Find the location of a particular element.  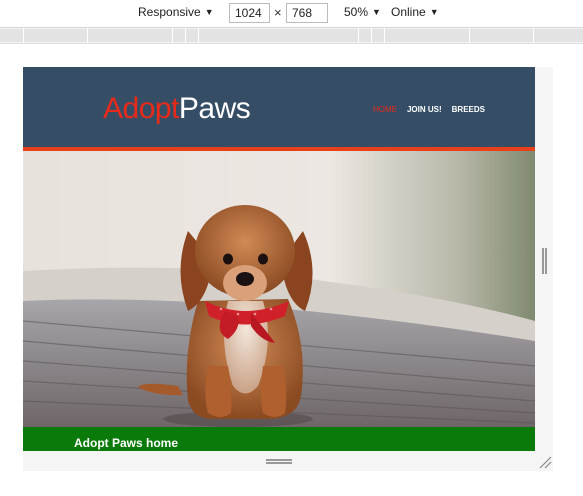

device-mode-label: Responsive is located at coordinates (169, 12).